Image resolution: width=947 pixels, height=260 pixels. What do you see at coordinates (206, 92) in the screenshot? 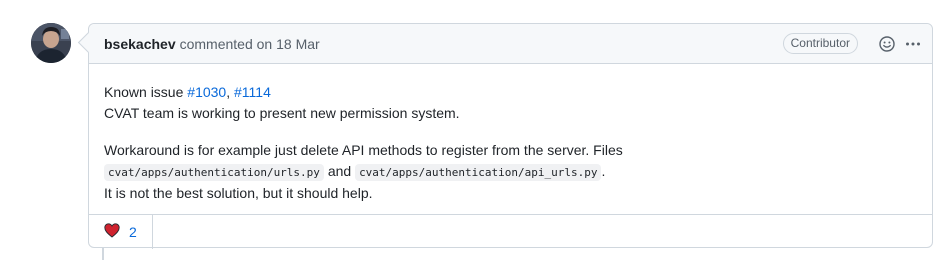
I see `issue-link-1030: #1030` at bounding box center [206, 92].